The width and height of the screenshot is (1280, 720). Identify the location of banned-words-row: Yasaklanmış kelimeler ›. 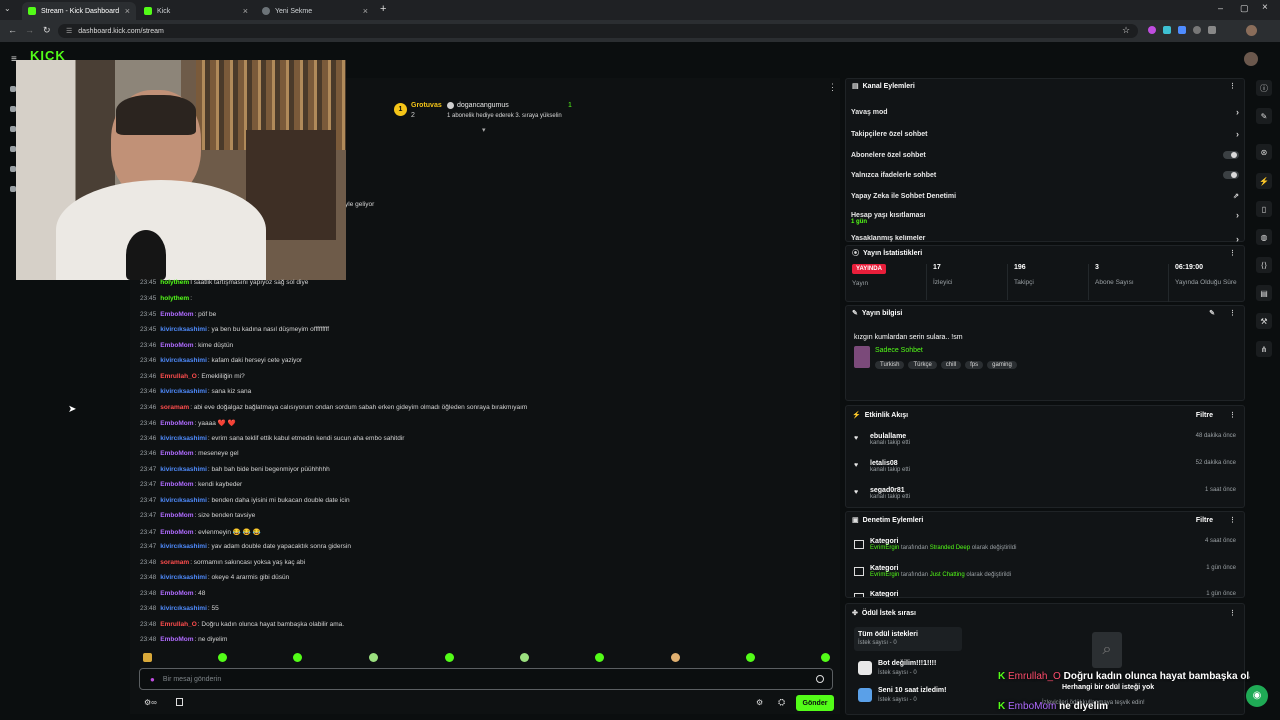
(1045, 238).